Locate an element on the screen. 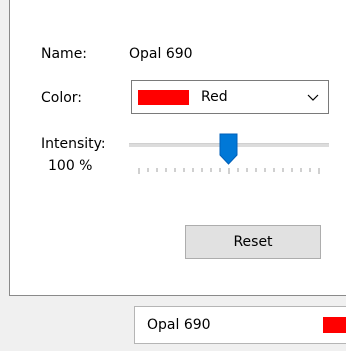  intensity-slider is located at coordinates (229, 153).